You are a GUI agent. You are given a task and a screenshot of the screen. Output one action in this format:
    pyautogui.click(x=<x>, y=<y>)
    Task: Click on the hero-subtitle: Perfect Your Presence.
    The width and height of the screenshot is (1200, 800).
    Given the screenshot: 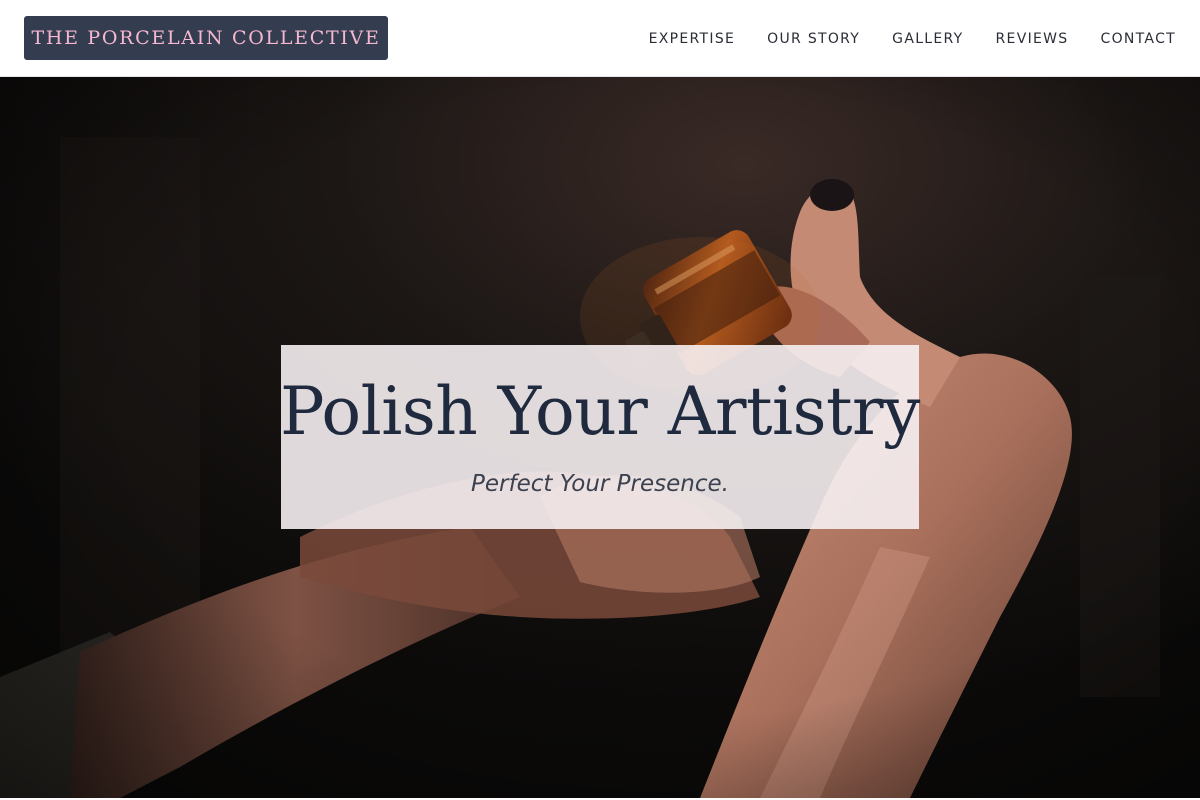 What is the action you would take?
    pyautogui.click(x=600, y=484)
    